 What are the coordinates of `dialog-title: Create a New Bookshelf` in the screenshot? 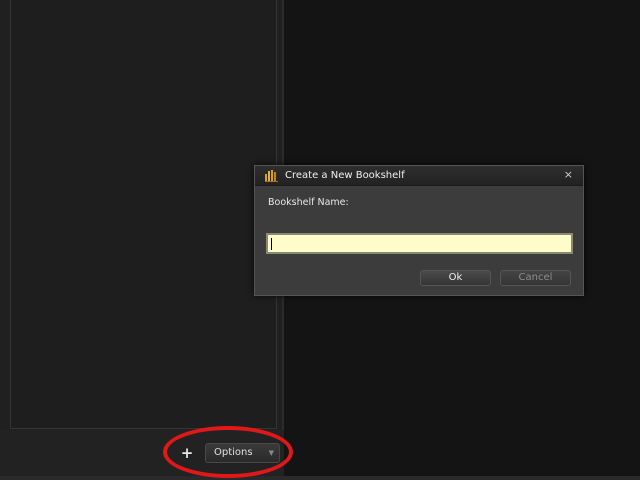 It's located at (345, 175).